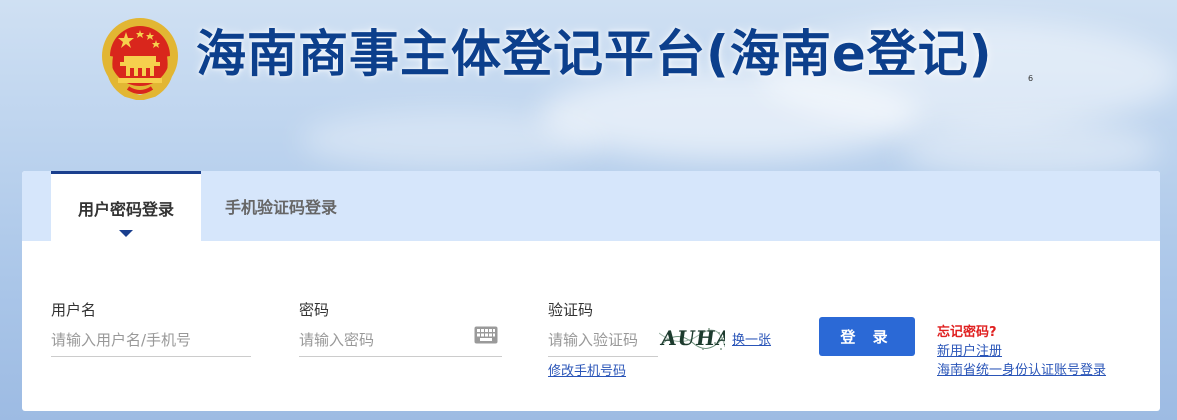 This screenshot has width=1177, height=420. I want to click on captcha-image: AUHA, so click(692, 338).